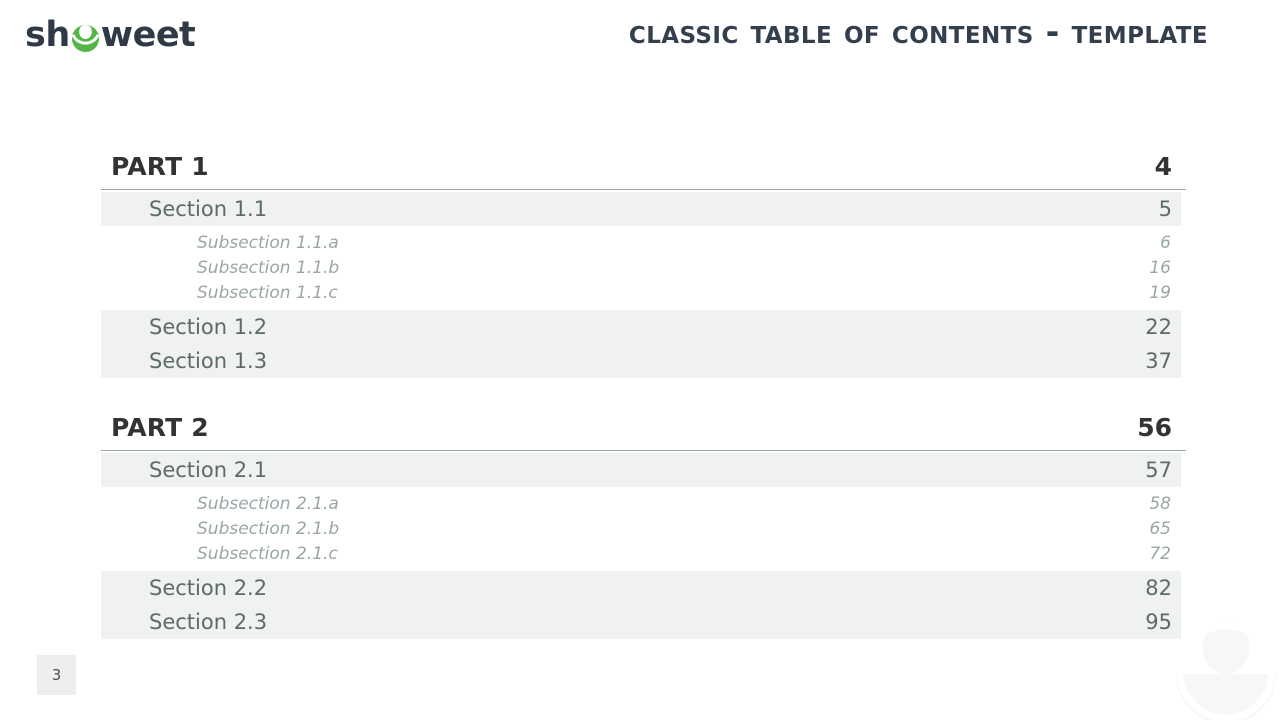 This screenshot has width=1280, height=720. Describe the element at coordinates (208, 622) in the screenshot. I see `toc-section-label: Section 2.3` at that location.